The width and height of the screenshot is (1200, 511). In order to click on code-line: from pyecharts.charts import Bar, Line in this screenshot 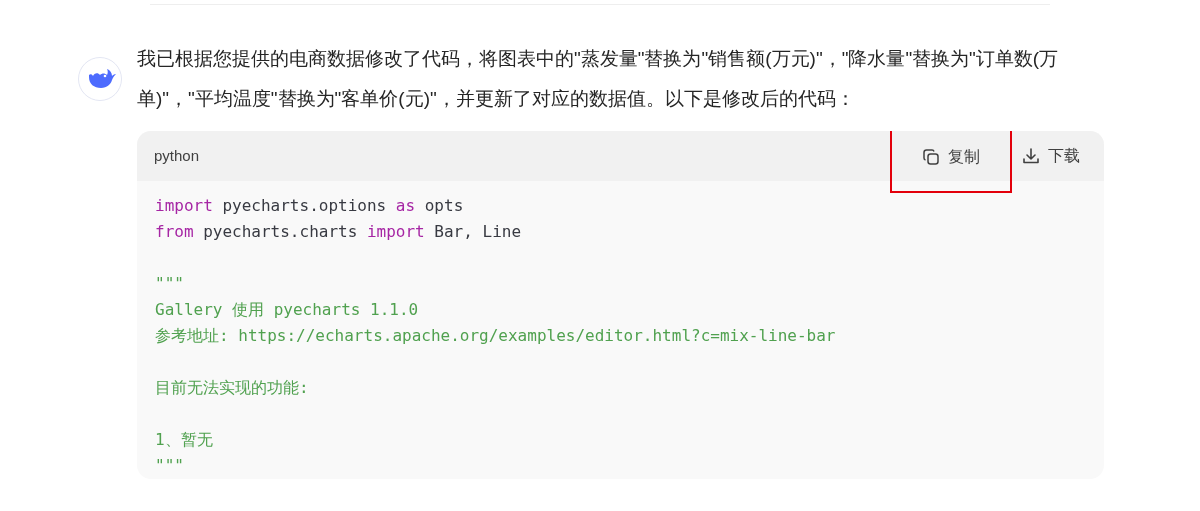, I will do `click(338, 231)`.